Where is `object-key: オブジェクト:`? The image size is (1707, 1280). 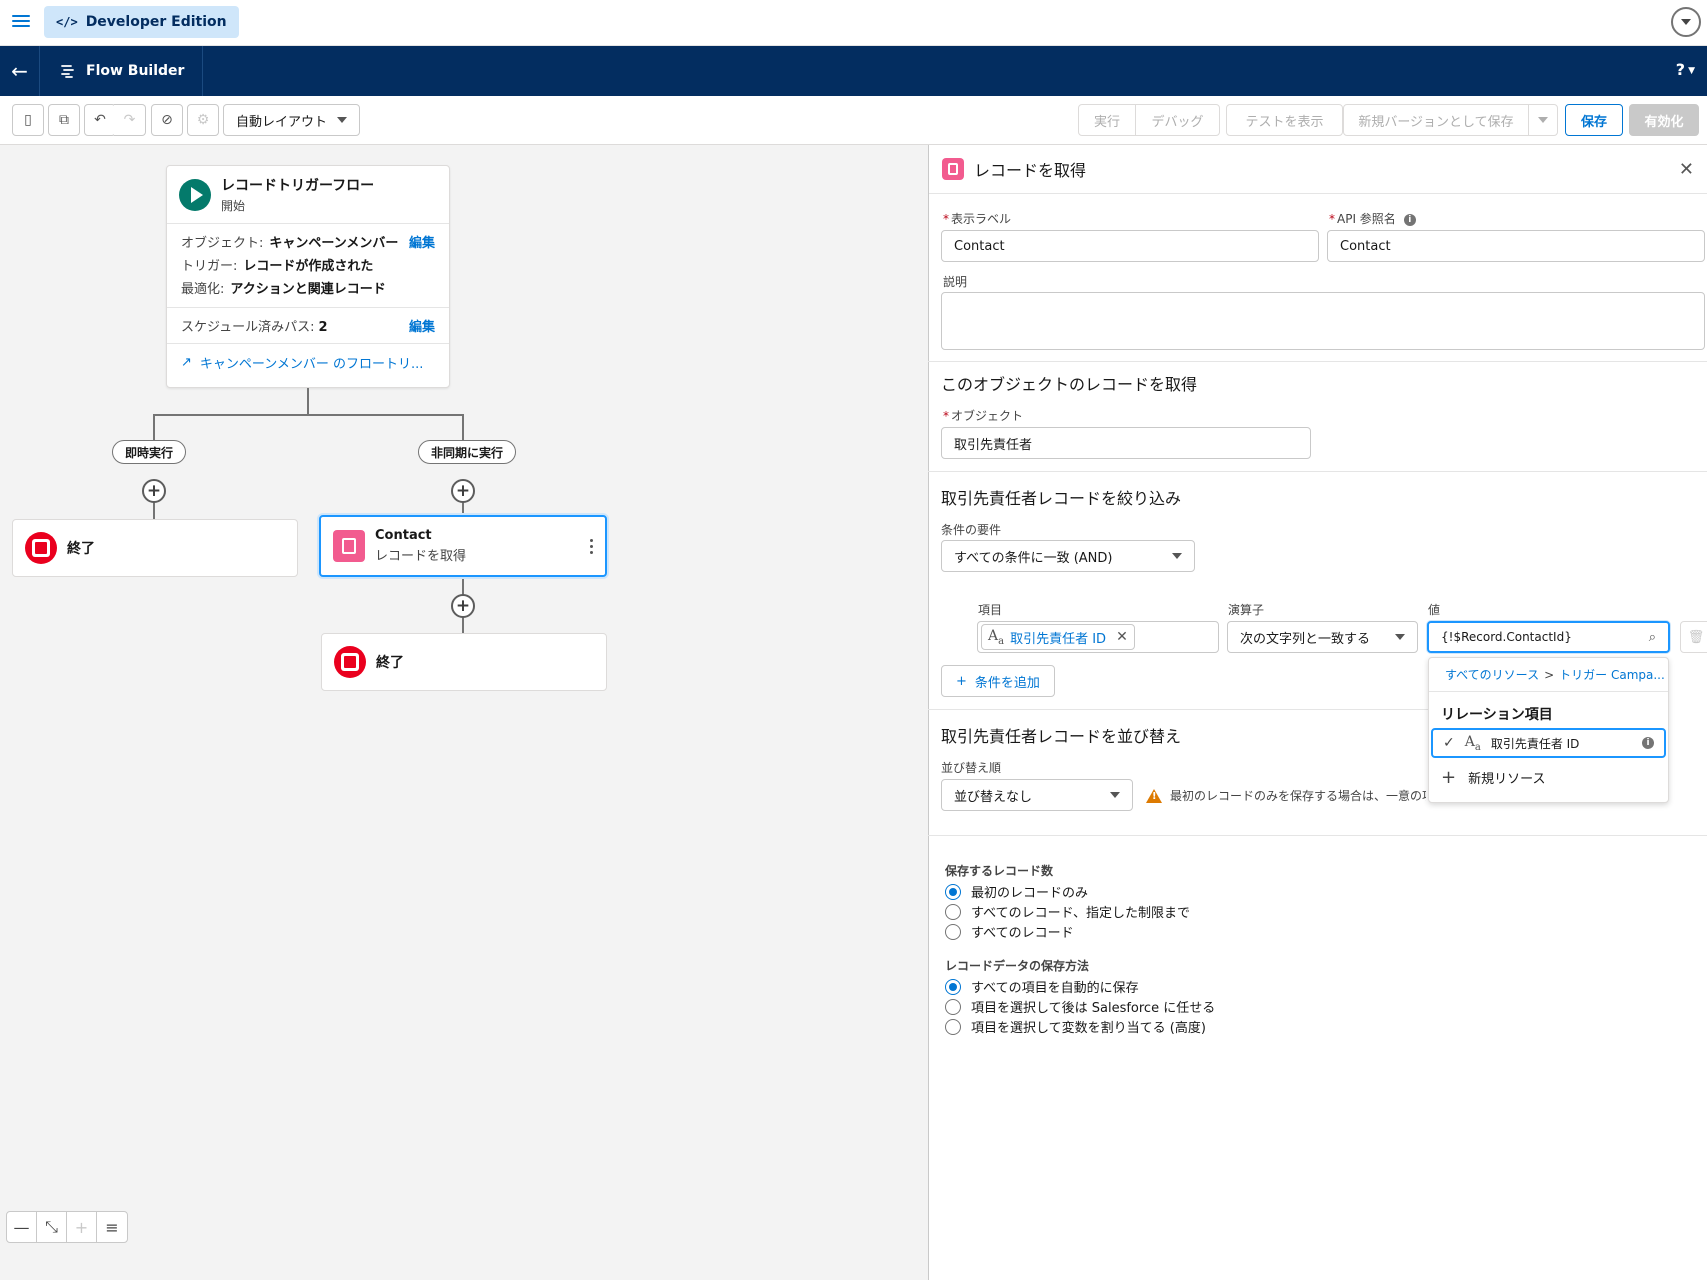 object-key: オブジェクト: is located at coordinates (222, 243).